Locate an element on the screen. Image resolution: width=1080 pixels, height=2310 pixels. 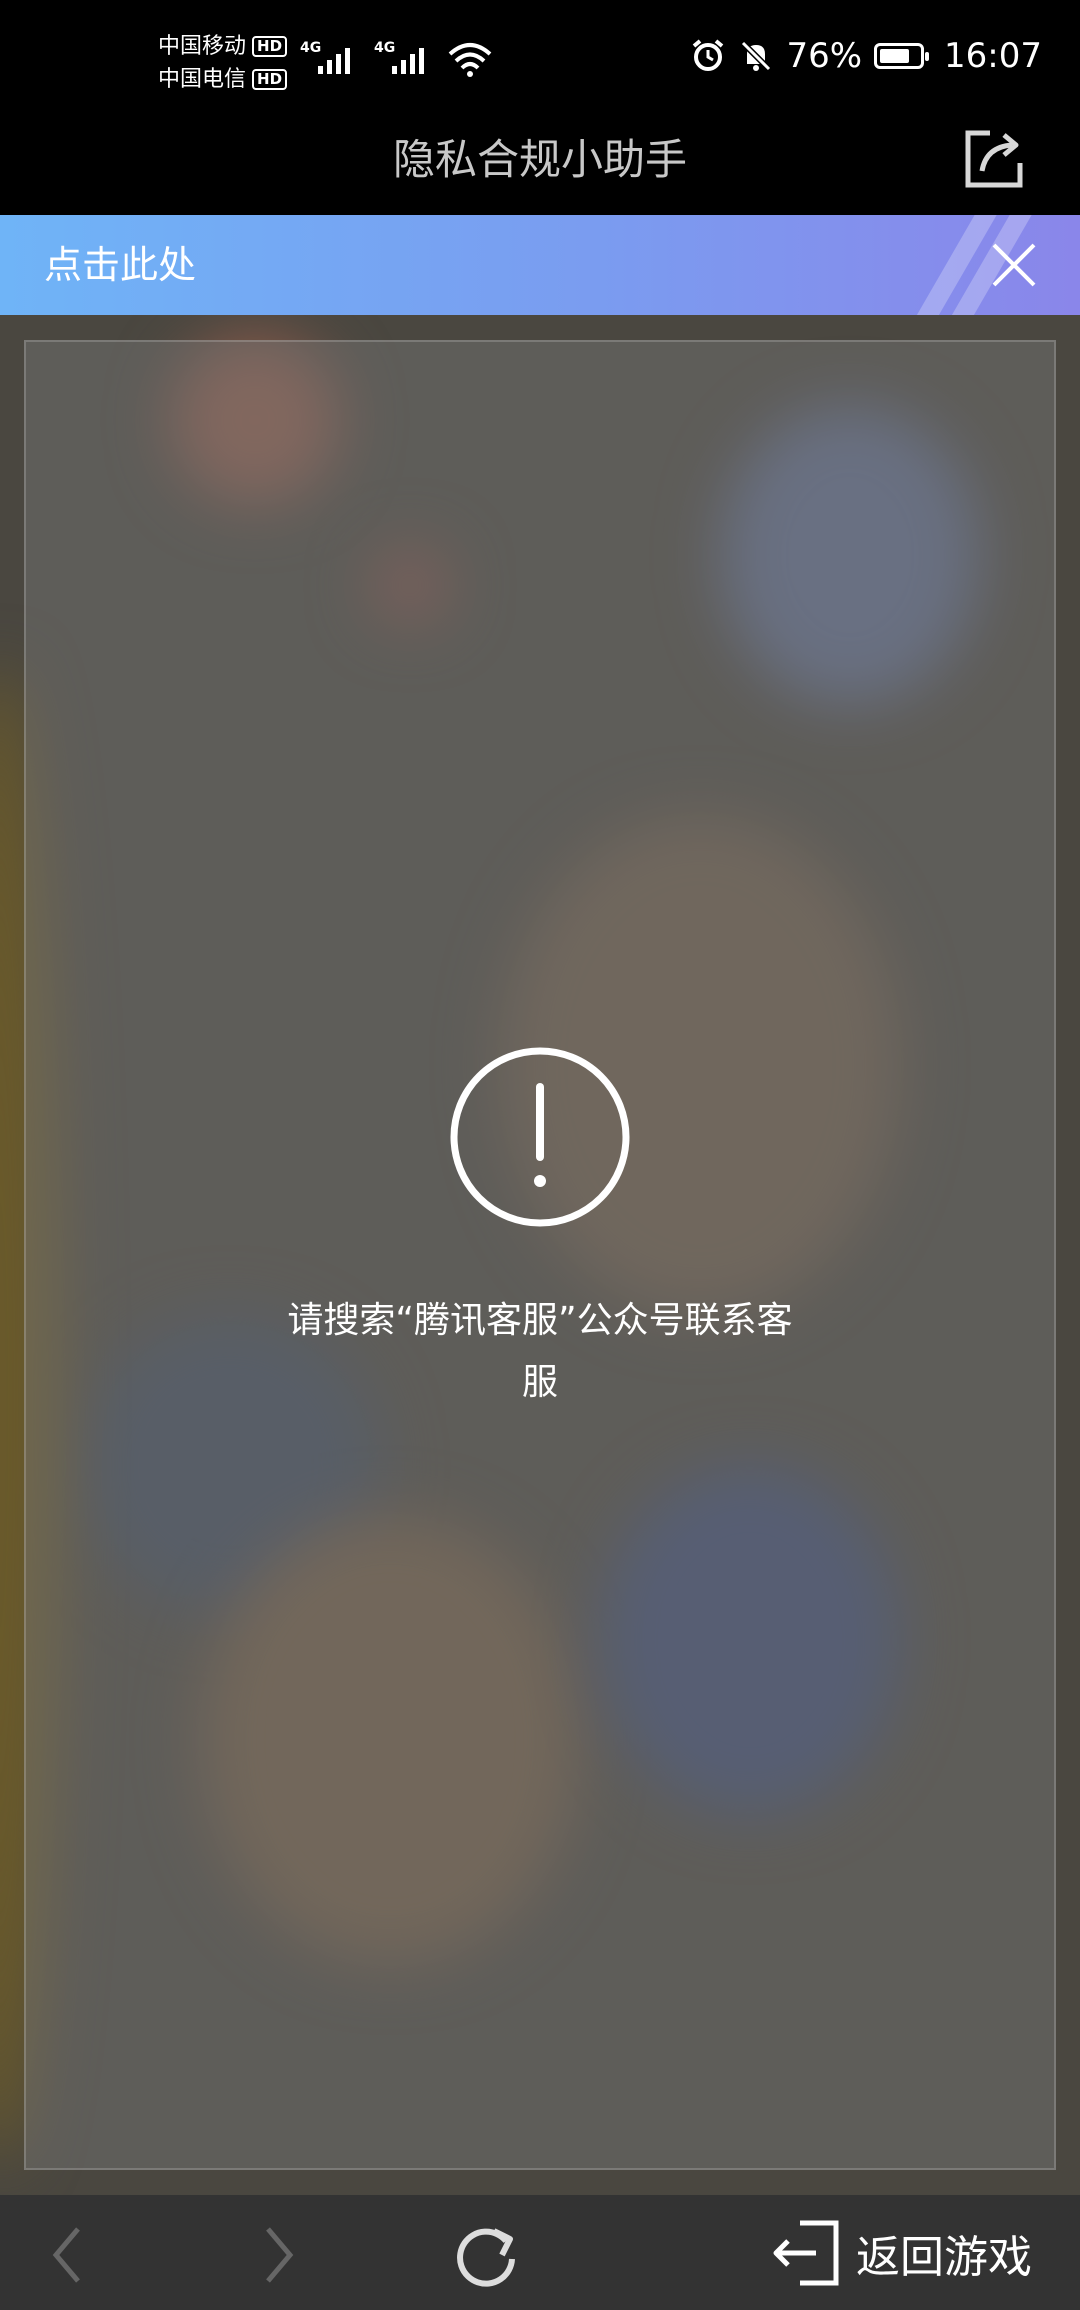
refresh-icon is located at coordinates (486, 2255).